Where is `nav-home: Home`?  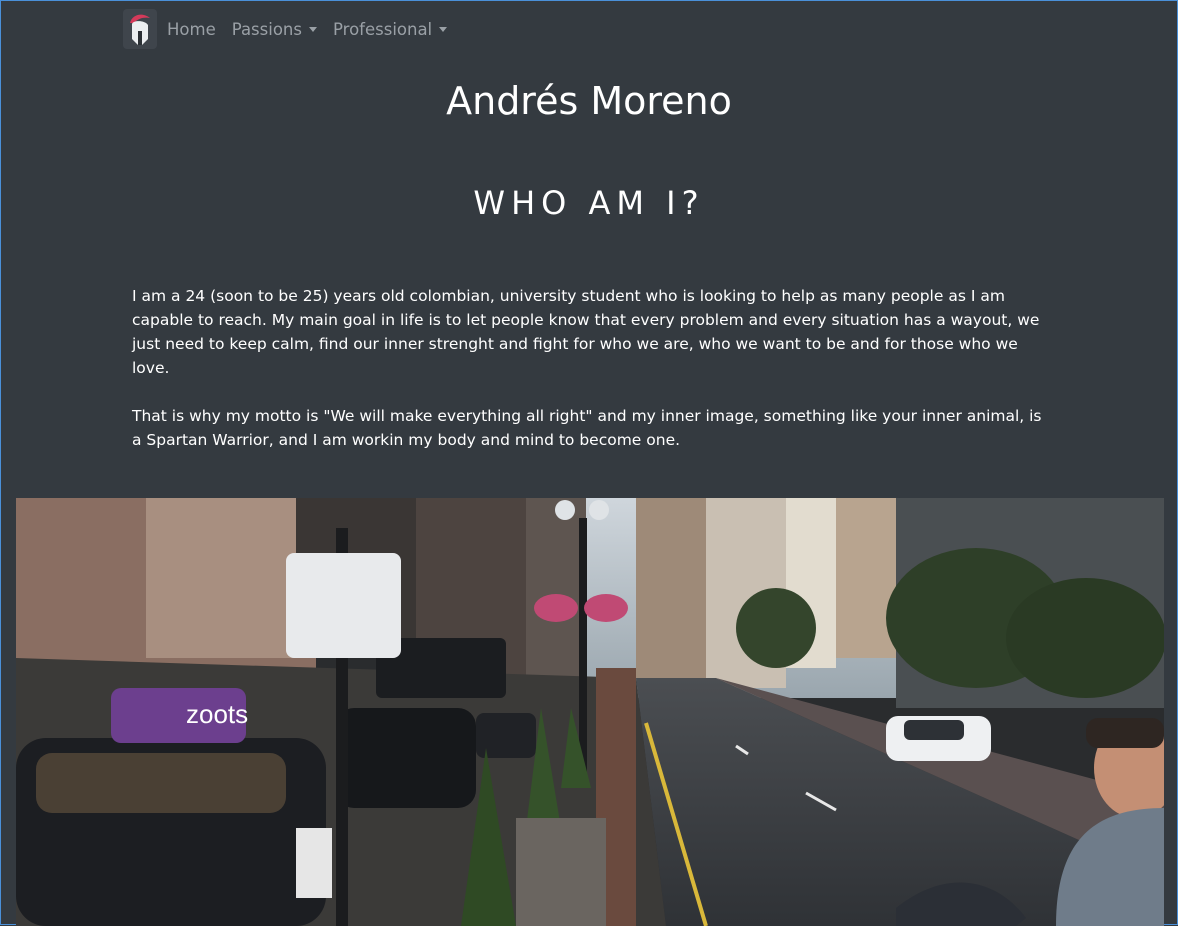
nav-home: Home is located at coordinates (191, 29).